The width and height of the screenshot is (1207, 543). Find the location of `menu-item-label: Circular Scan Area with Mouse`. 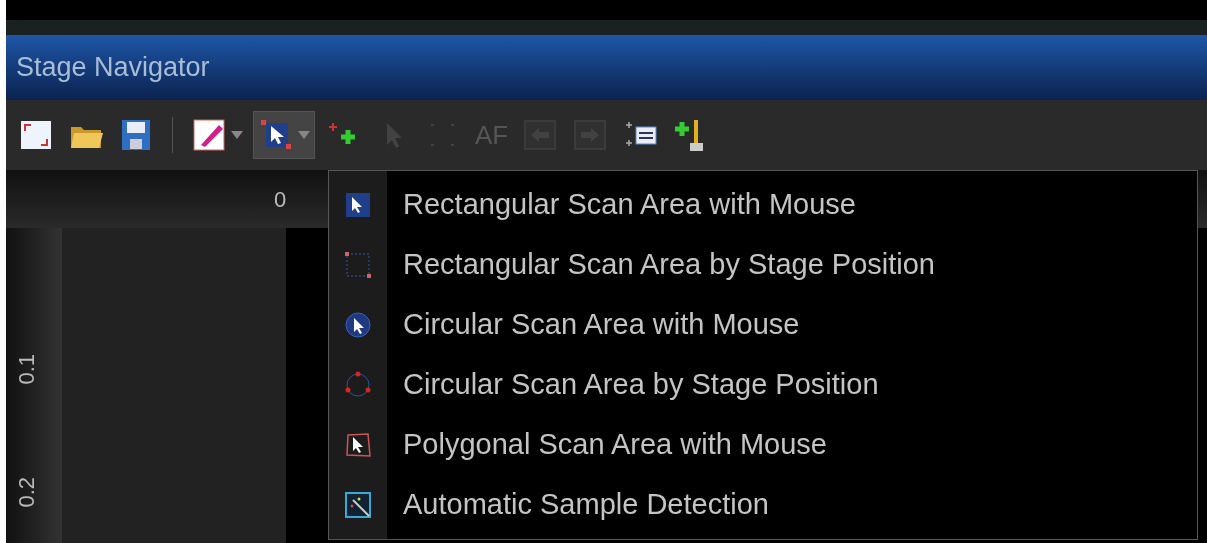

menu-item-label: Circular Scan Area with Mouse is located at coordinates (601, 325).